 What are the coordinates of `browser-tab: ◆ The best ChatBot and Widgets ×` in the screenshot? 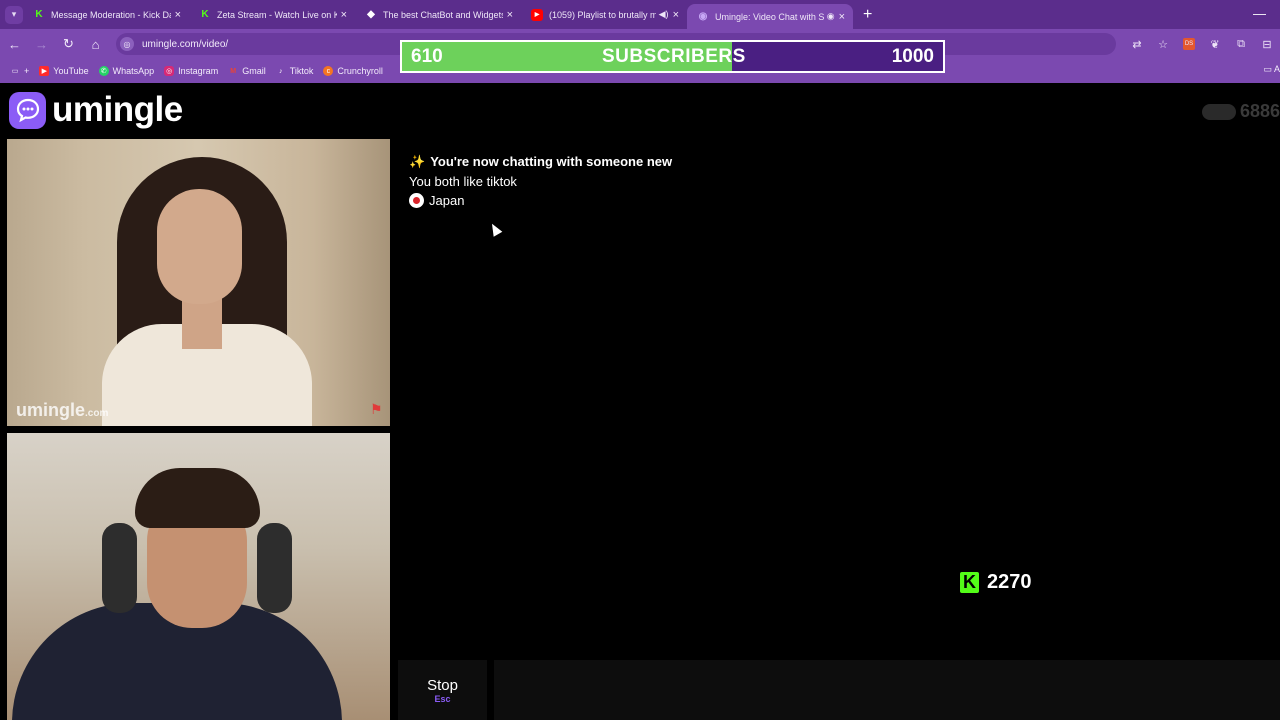 It's located at (438, 14).